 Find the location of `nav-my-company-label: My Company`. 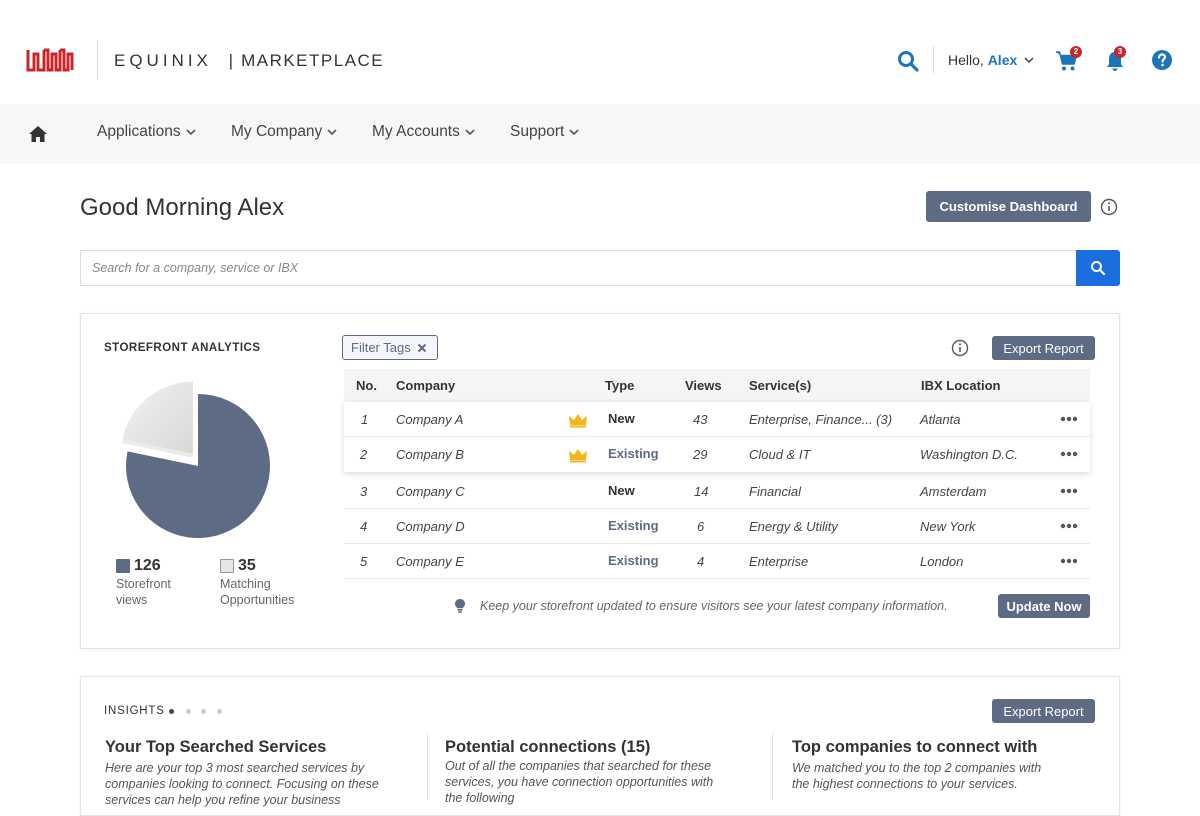

nav-my-company-label: My Company is located at coordinates (277, 131).